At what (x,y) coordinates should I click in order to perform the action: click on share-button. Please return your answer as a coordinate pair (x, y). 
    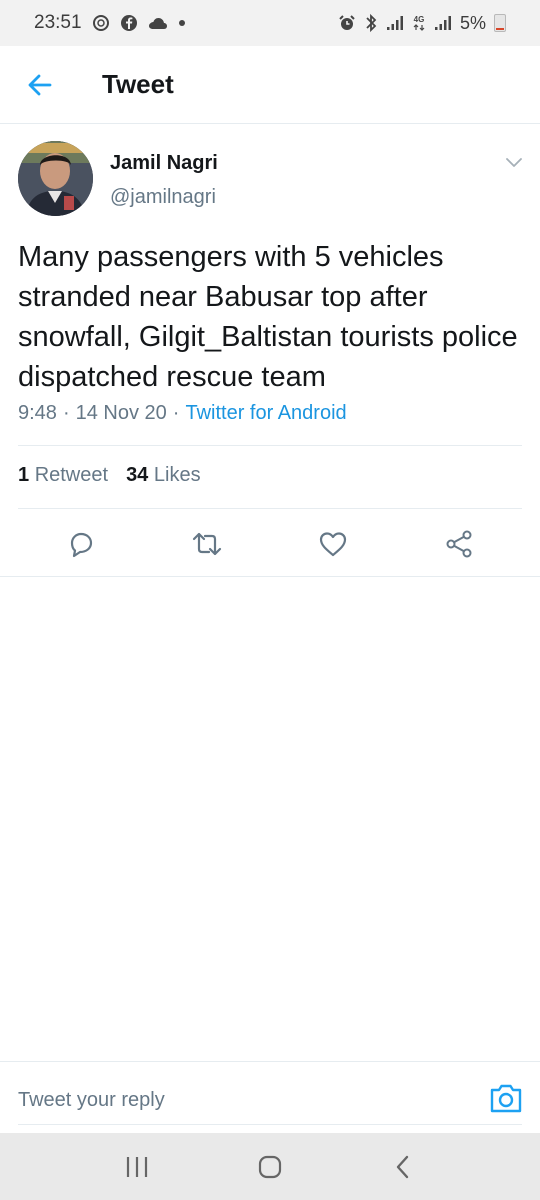
    Looking at the image, I should click on (459, 544).